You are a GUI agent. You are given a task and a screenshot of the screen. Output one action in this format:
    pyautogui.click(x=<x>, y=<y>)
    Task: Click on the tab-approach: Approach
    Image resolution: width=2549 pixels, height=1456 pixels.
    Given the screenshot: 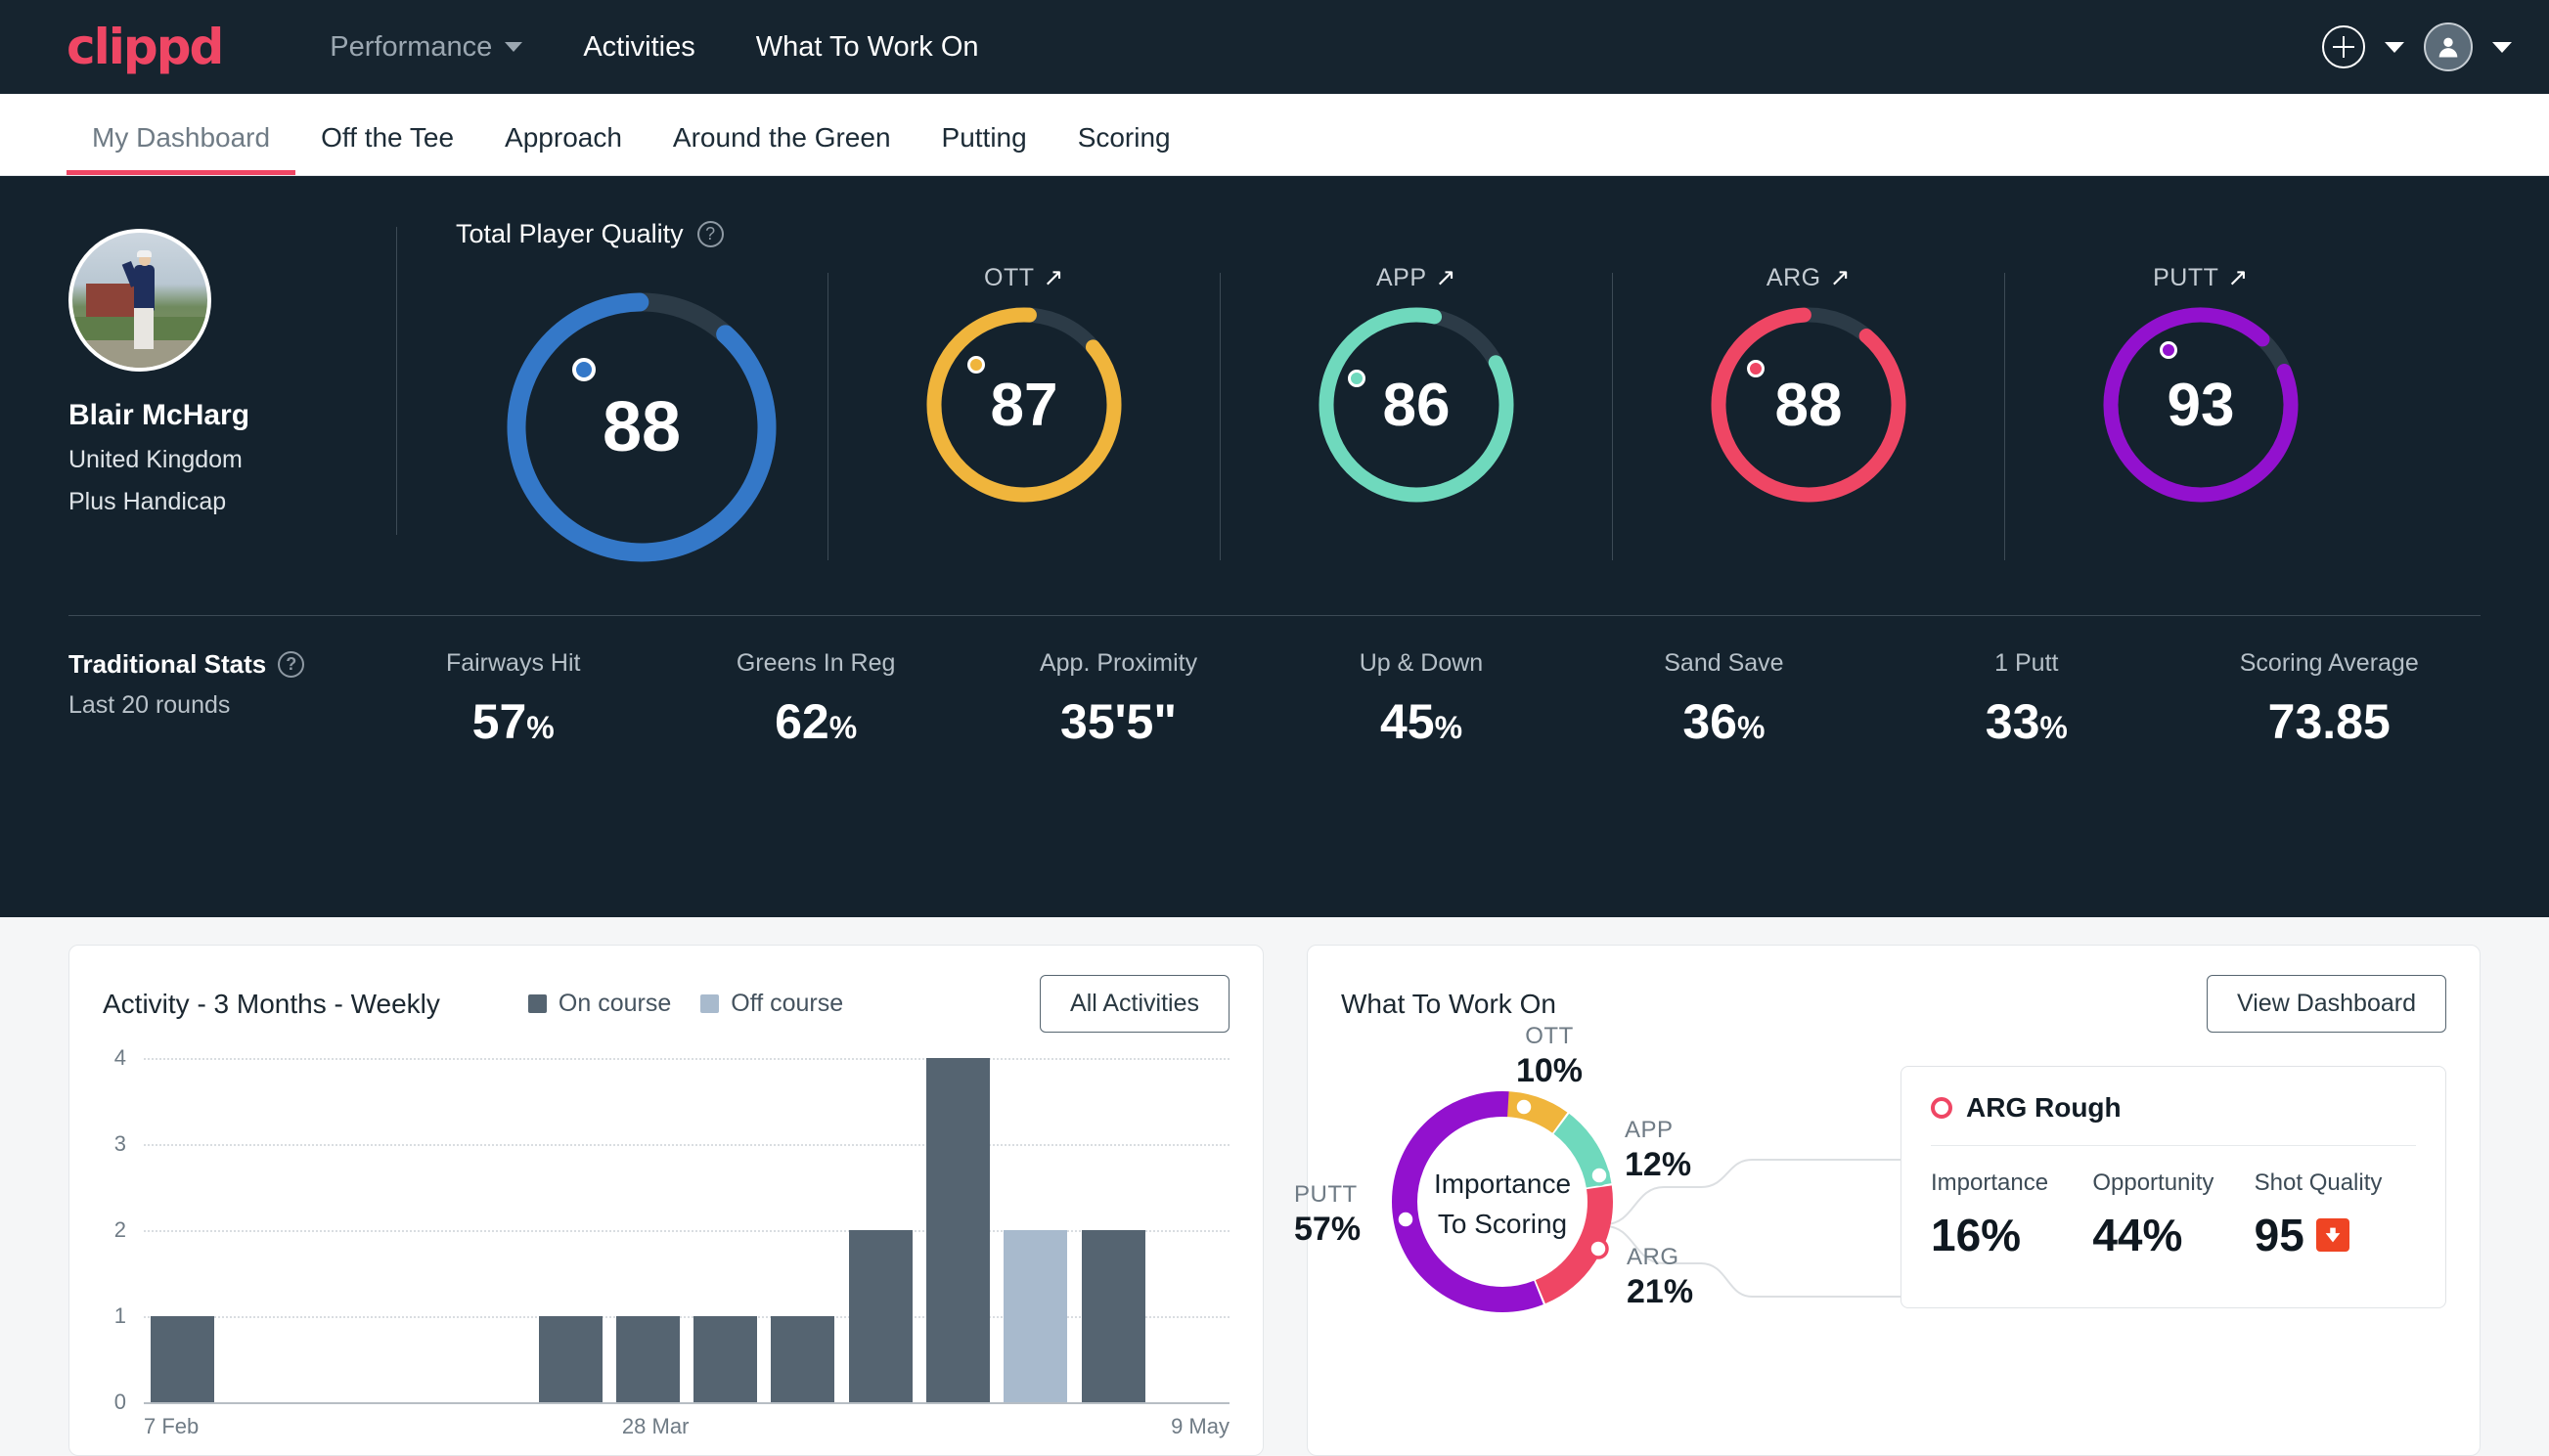 What is the action you would take?
    pyautogui.click(x=563, y=148)
    